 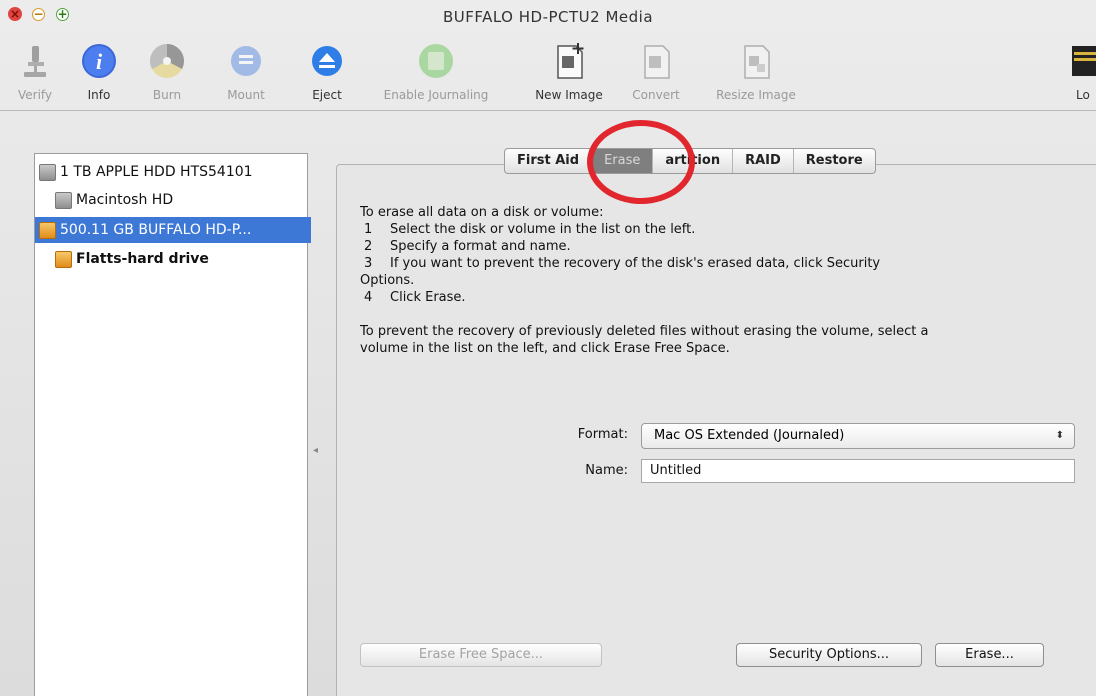 What do you see at coordinates (1059, 435) in the screenshot?
I see `chevron-updown-icon: ⬍` at bounding box center [1059, 435].